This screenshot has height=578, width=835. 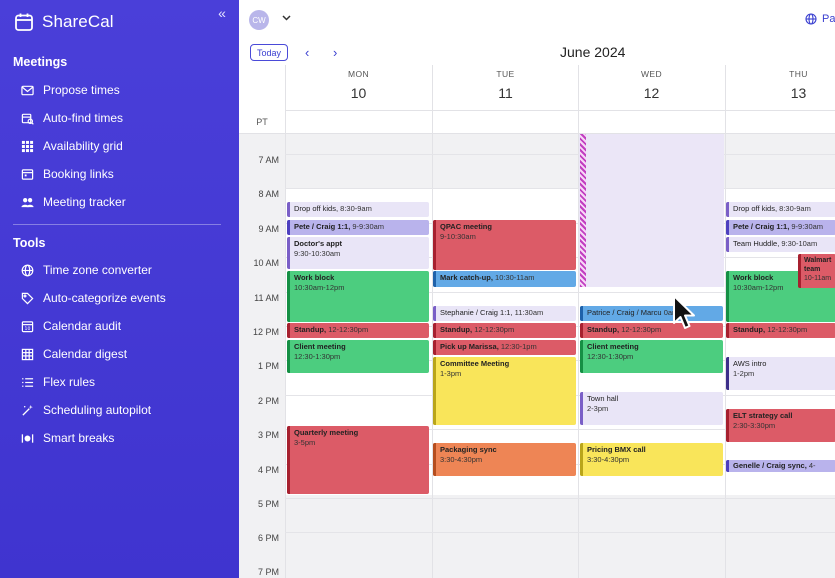 I want to click on day-header-mon: MON 10, so click(x=358, y=88).